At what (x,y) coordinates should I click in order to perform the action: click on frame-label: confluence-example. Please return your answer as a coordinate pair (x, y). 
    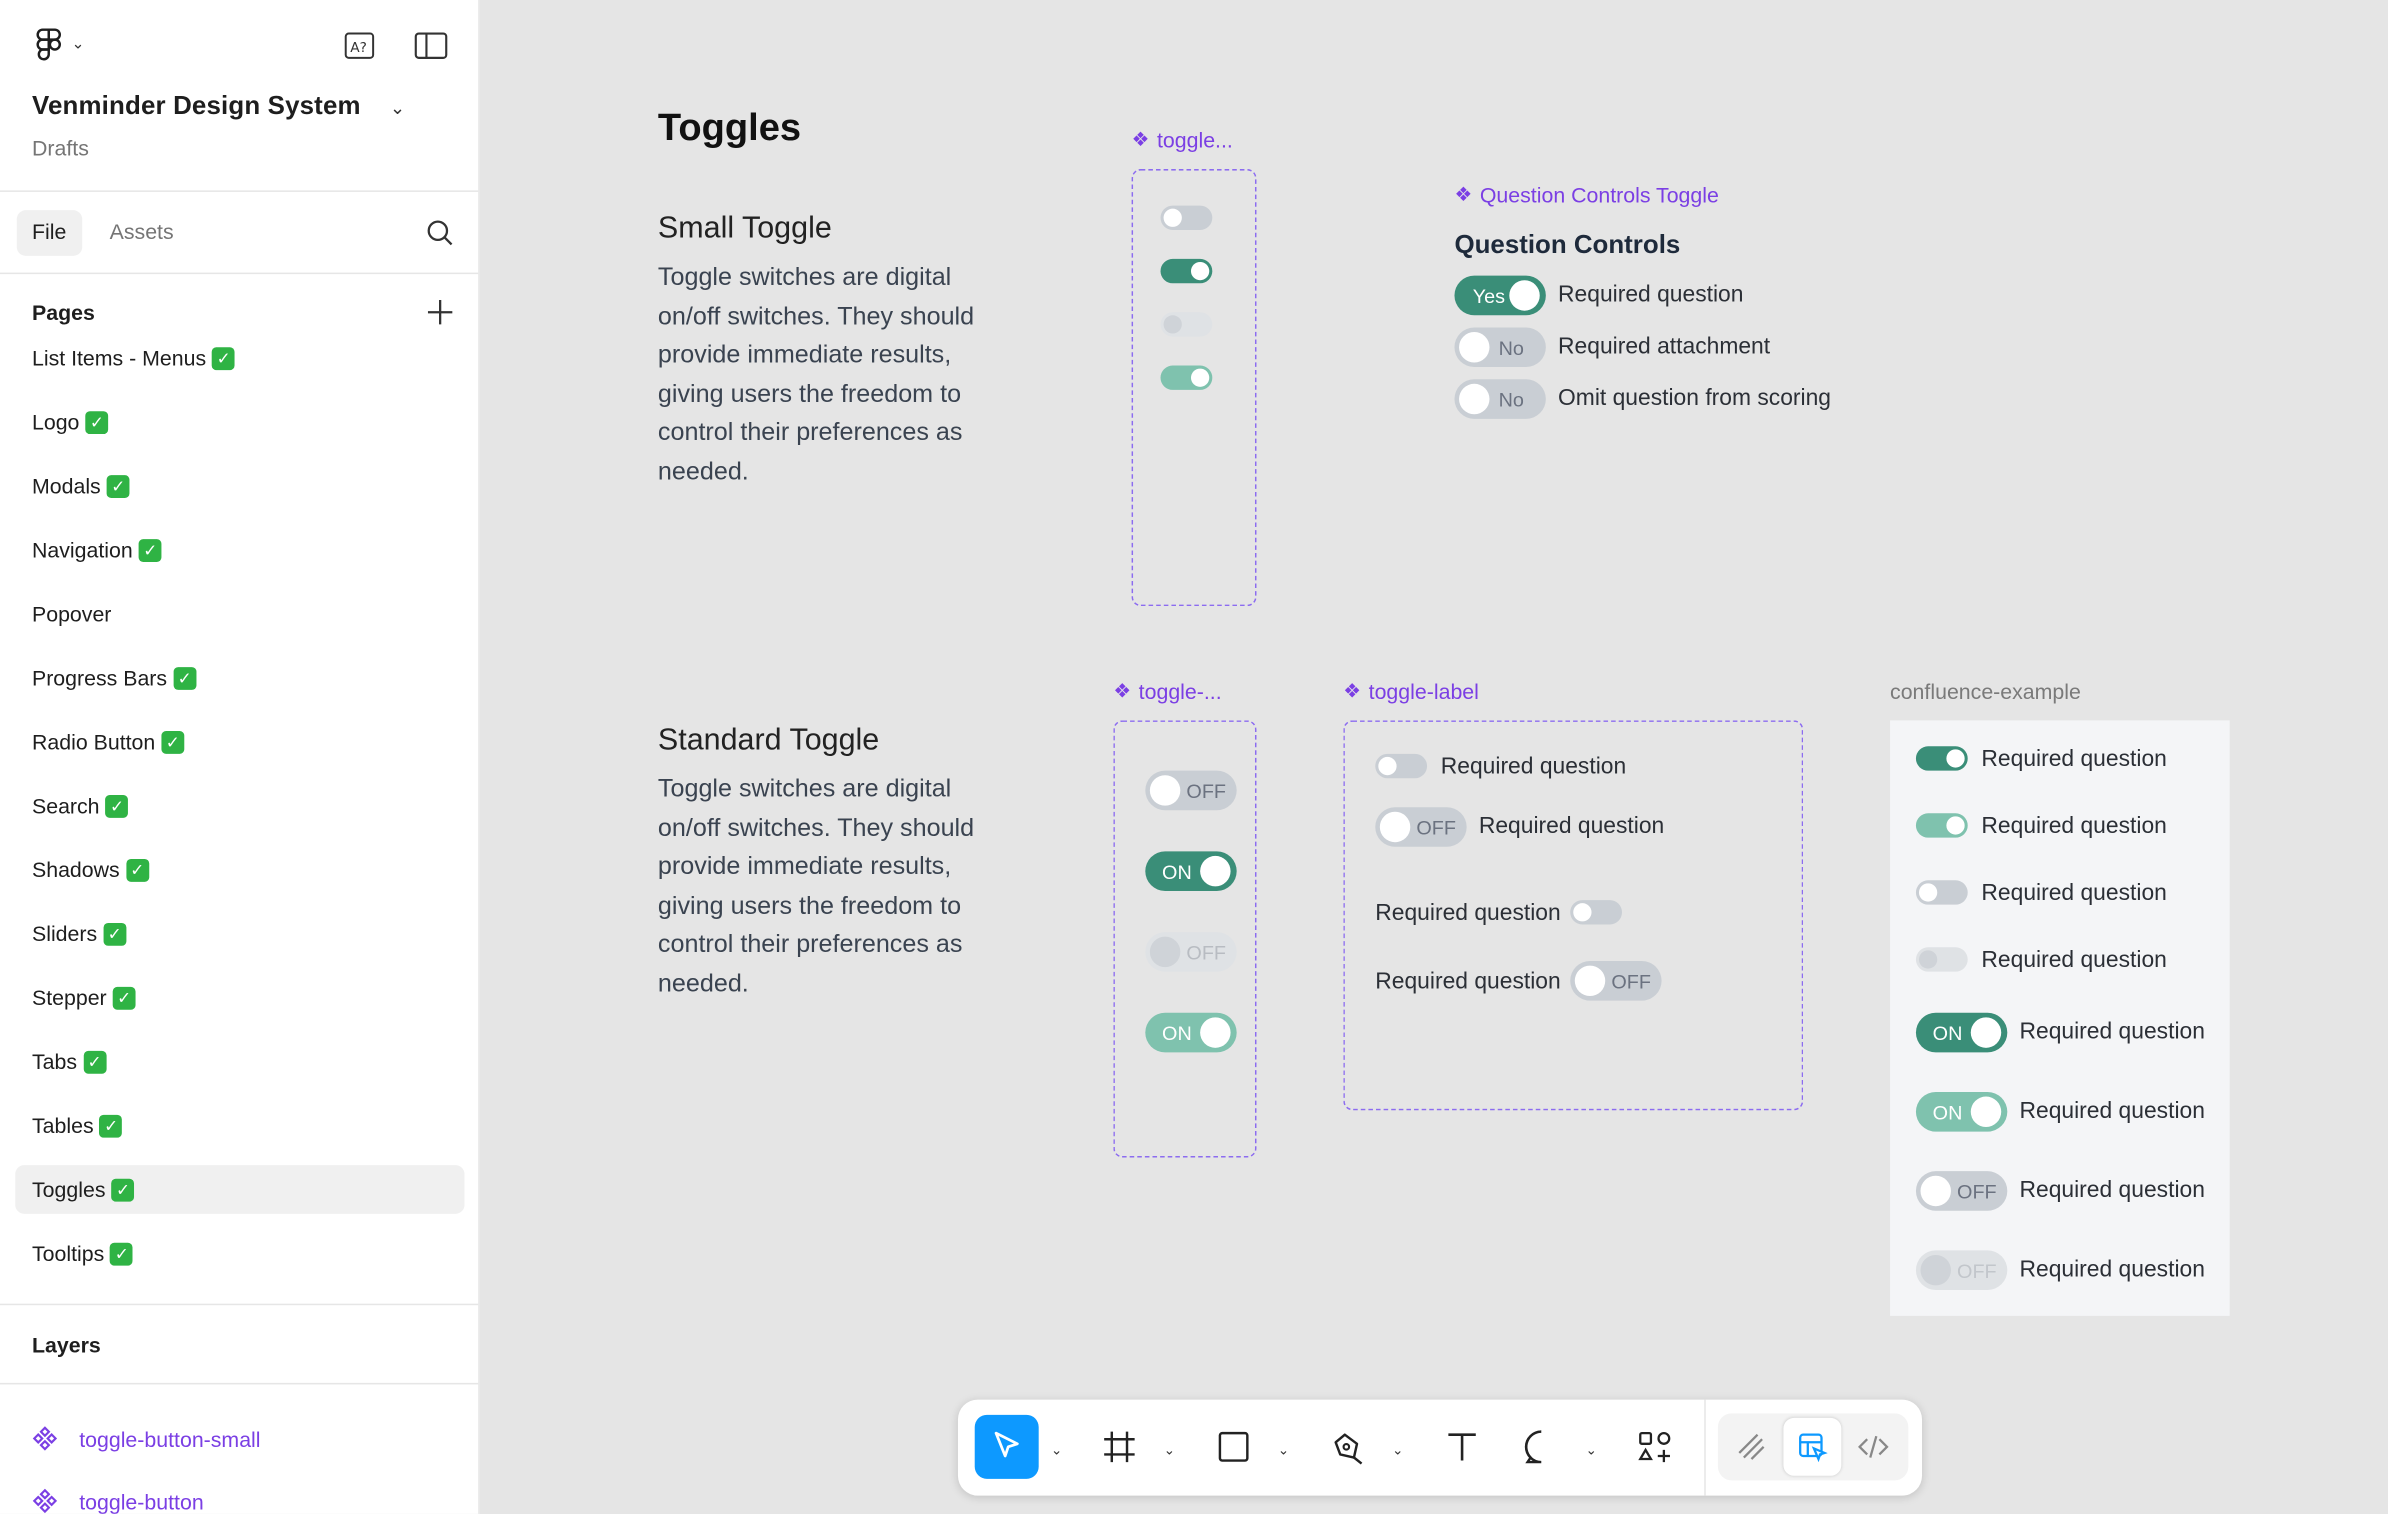
    Looking at the image, I should click on (1985, 691).